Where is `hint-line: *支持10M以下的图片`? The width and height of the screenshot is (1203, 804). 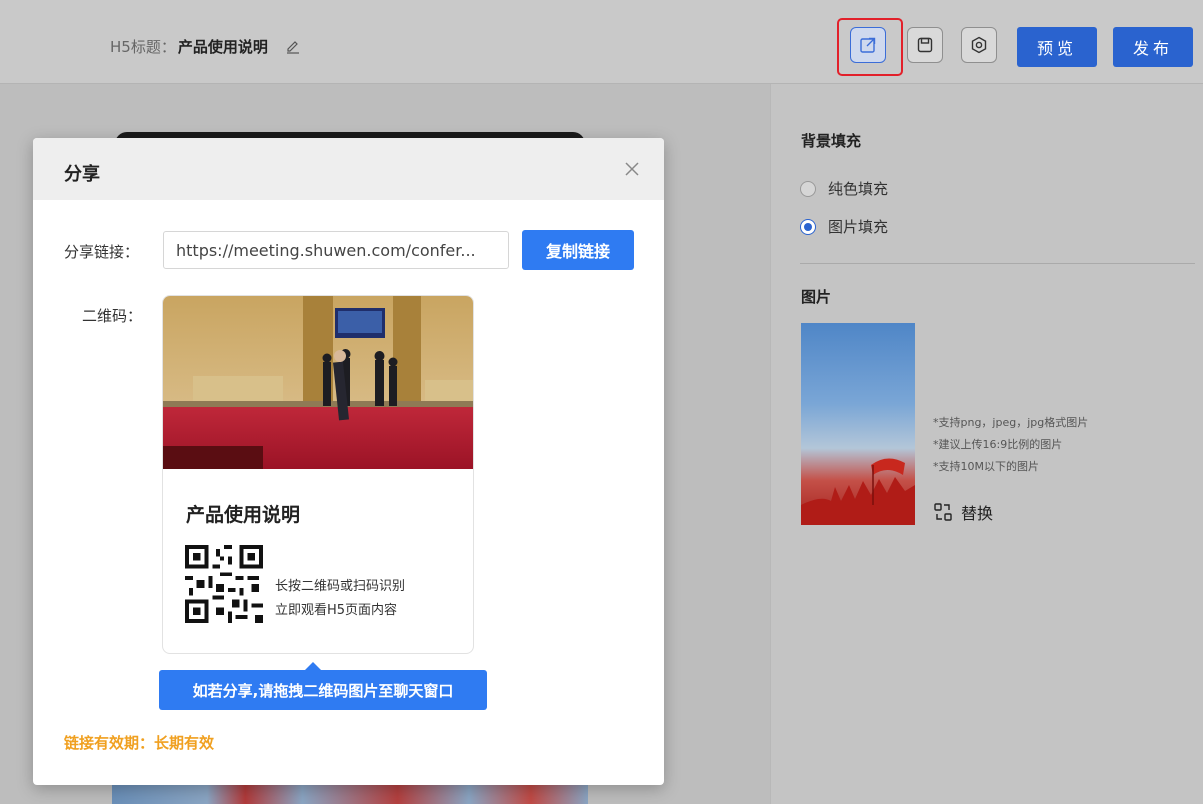
hint-line: *支持10M以下的图片 is located at coordinates (986, 466).